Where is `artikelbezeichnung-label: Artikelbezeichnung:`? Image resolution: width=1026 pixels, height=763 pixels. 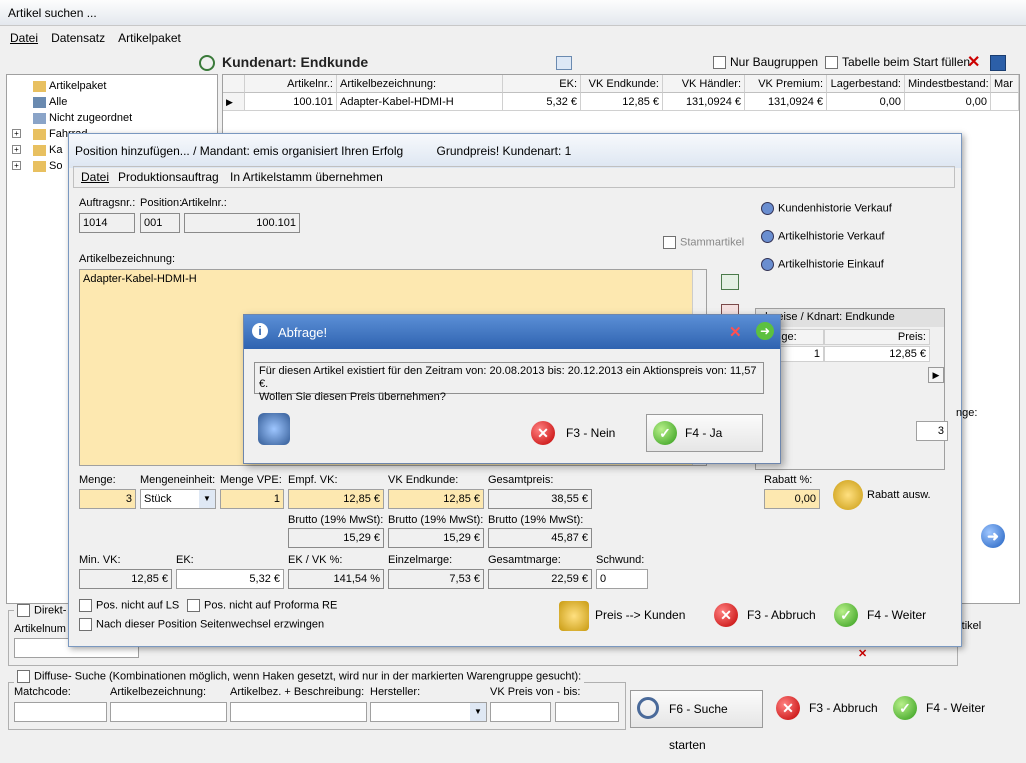 artikelbezeichnung-label: Artikelbezeichnung: is located at coordinates (127, 259).